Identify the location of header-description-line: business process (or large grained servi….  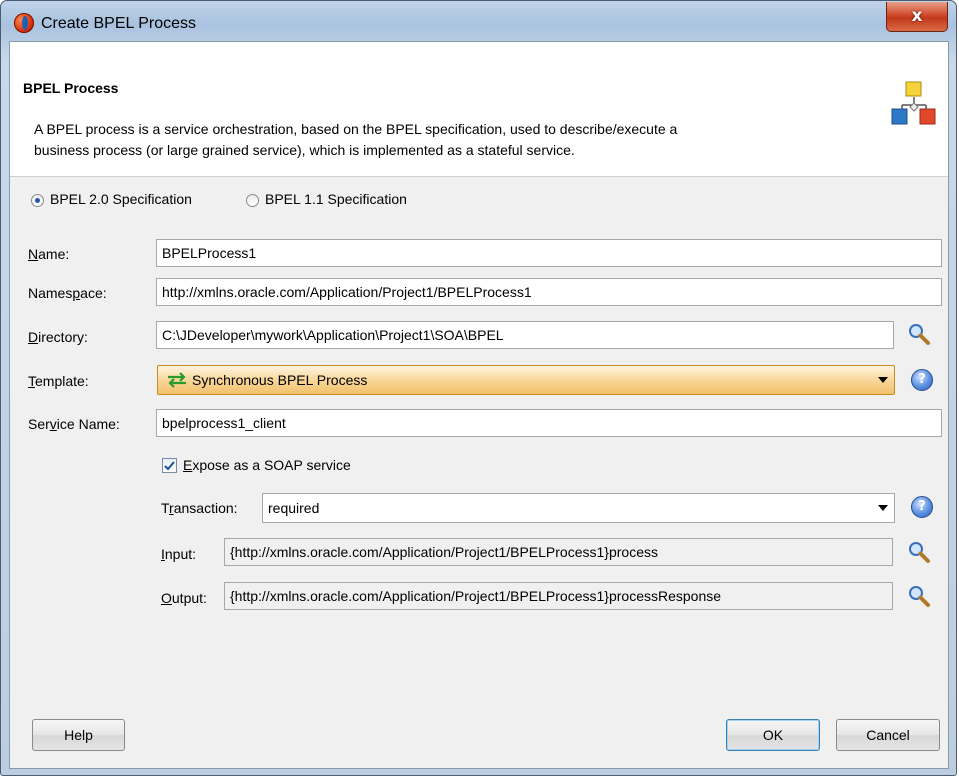
(304, 150).